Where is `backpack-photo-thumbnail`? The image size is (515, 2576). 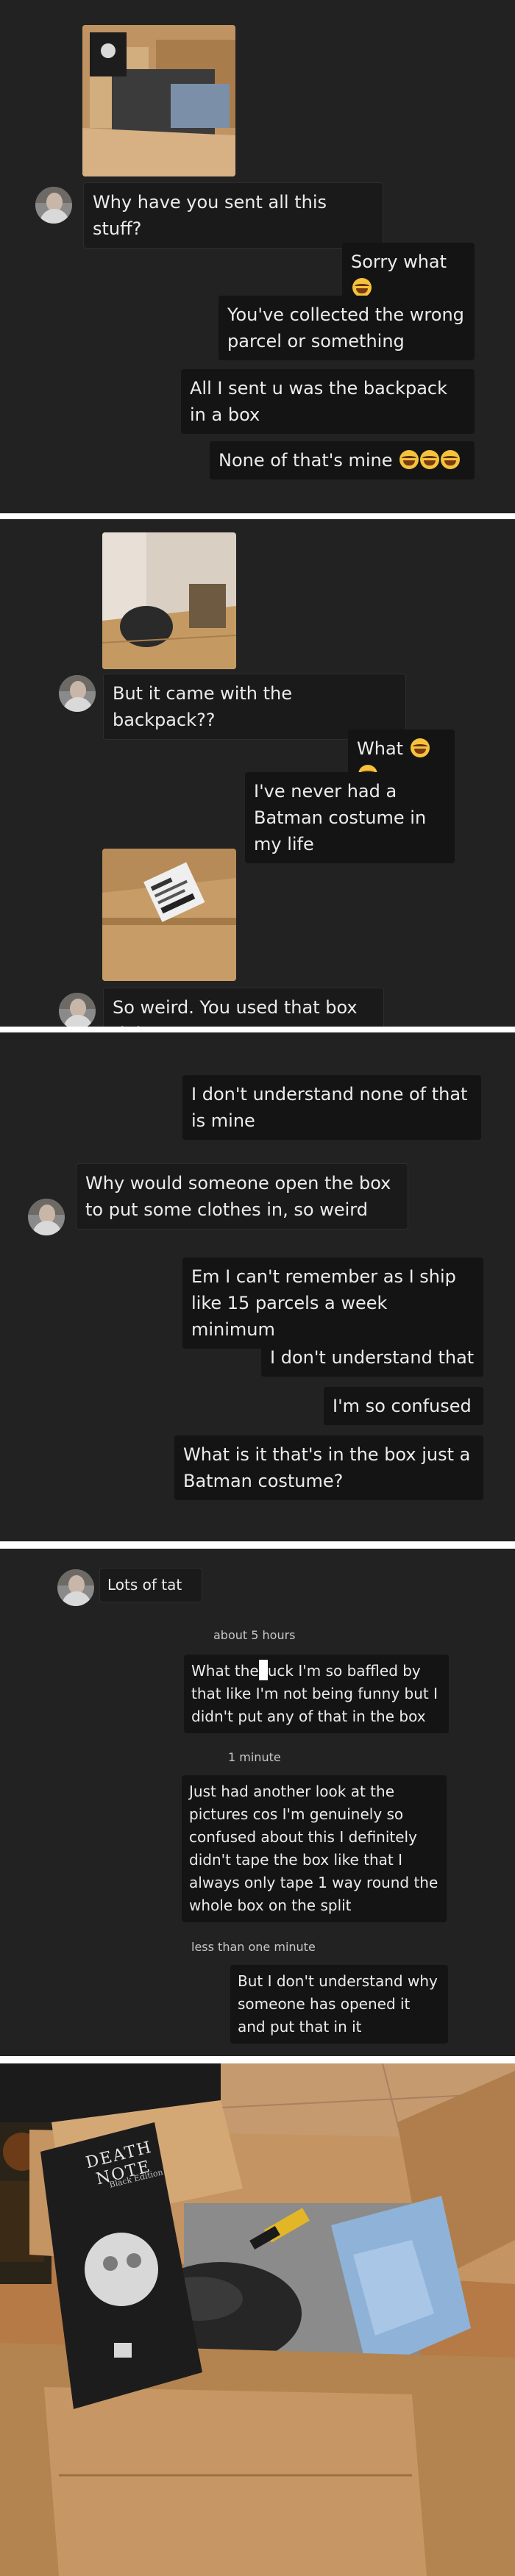 backpack-photo-thumbnail is located at coordinates (169, 600).